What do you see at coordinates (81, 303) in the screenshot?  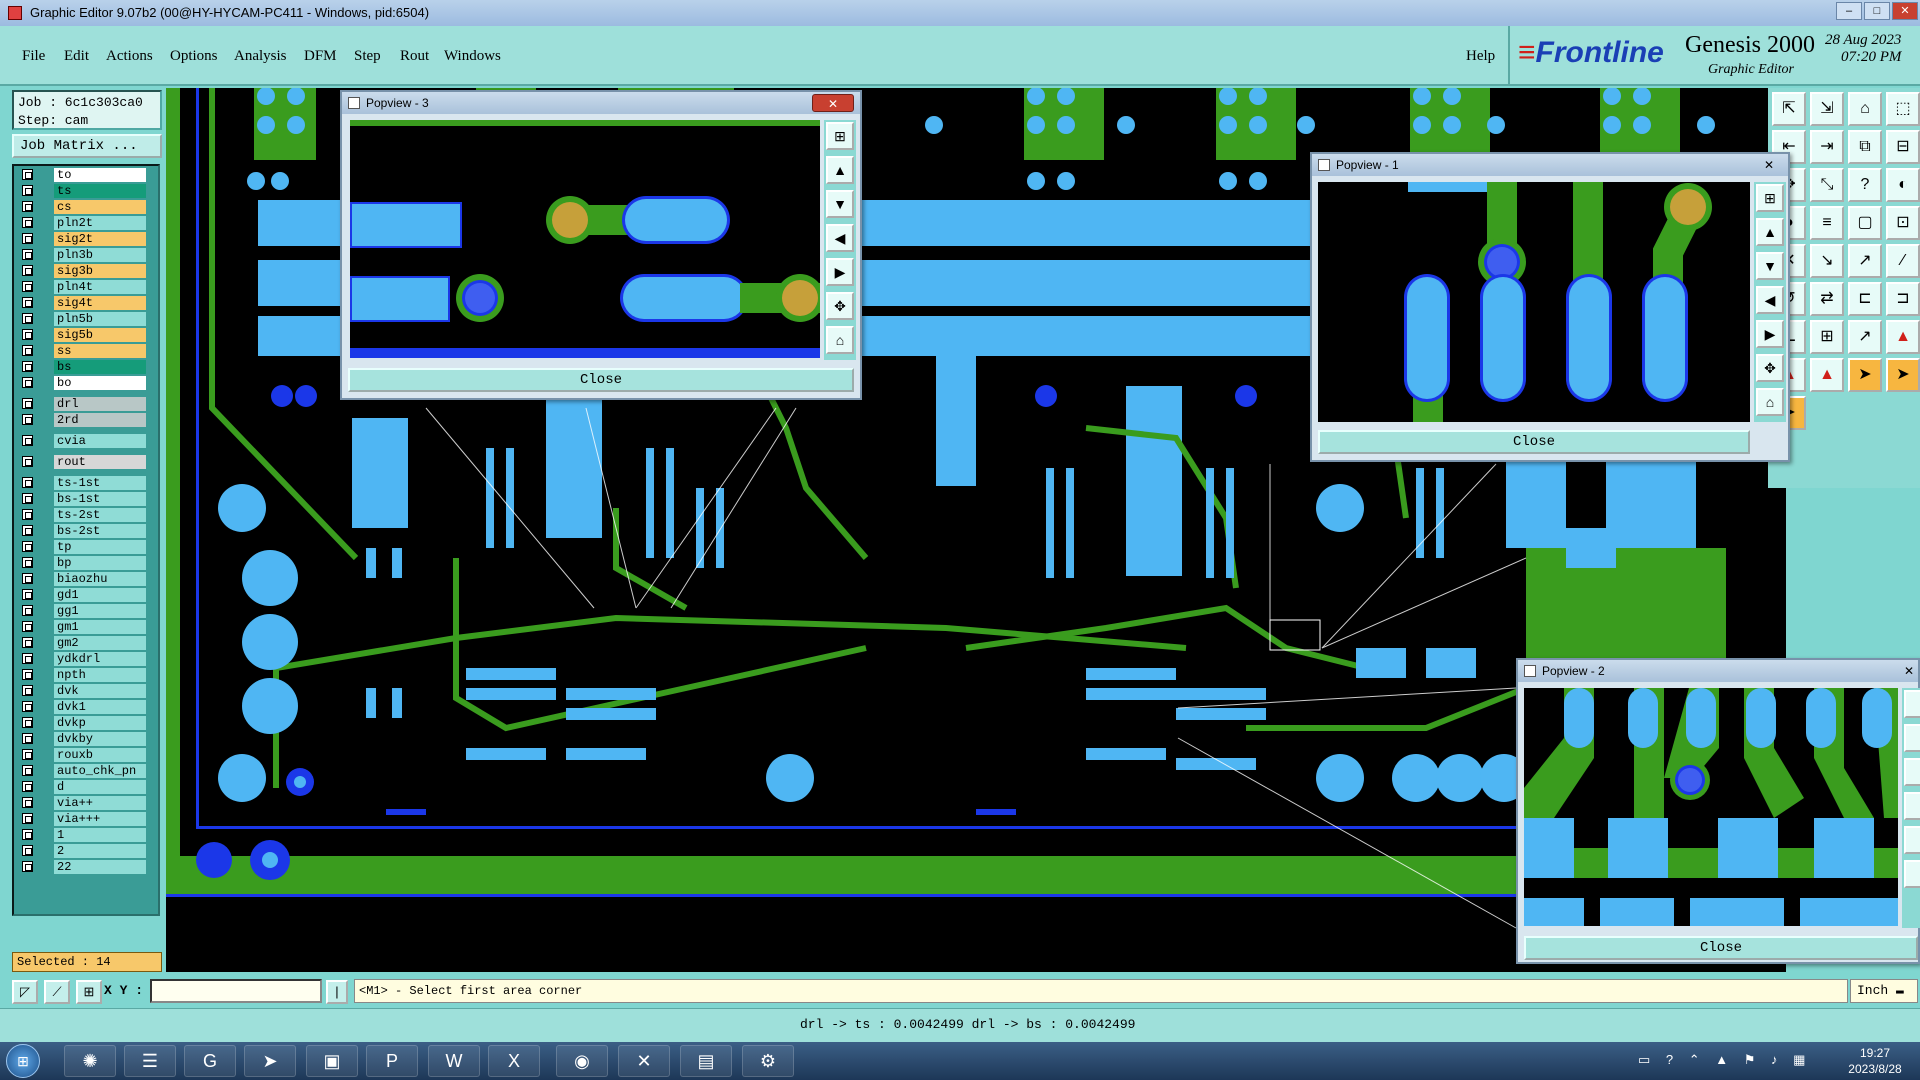 I see `layer-row: sig4t` at bounding box center [81, 303].